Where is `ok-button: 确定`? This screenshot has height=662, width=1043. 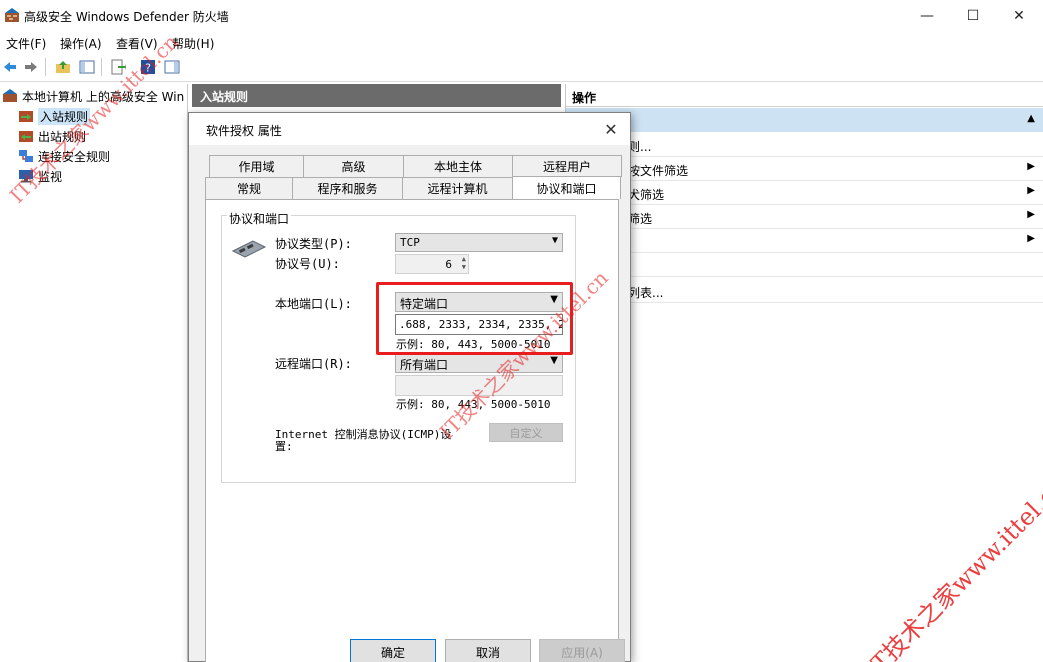 ok-button: 确定 is located at coordinates (393, 650).